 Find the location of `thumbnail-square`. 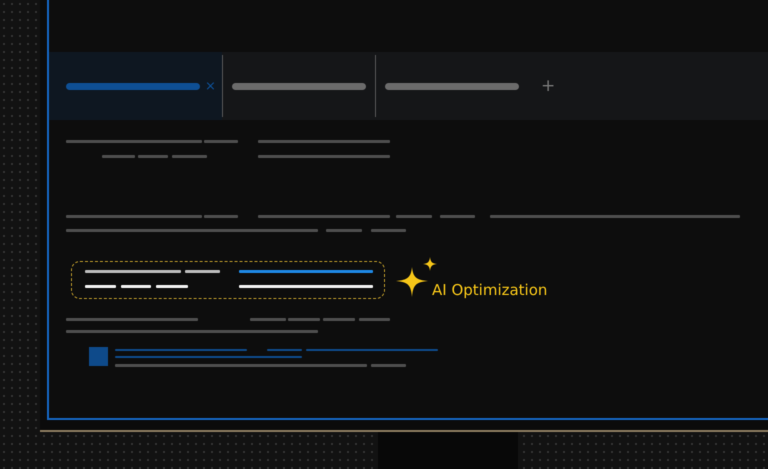

thumbnail-square is located at coordinates (98, 356).